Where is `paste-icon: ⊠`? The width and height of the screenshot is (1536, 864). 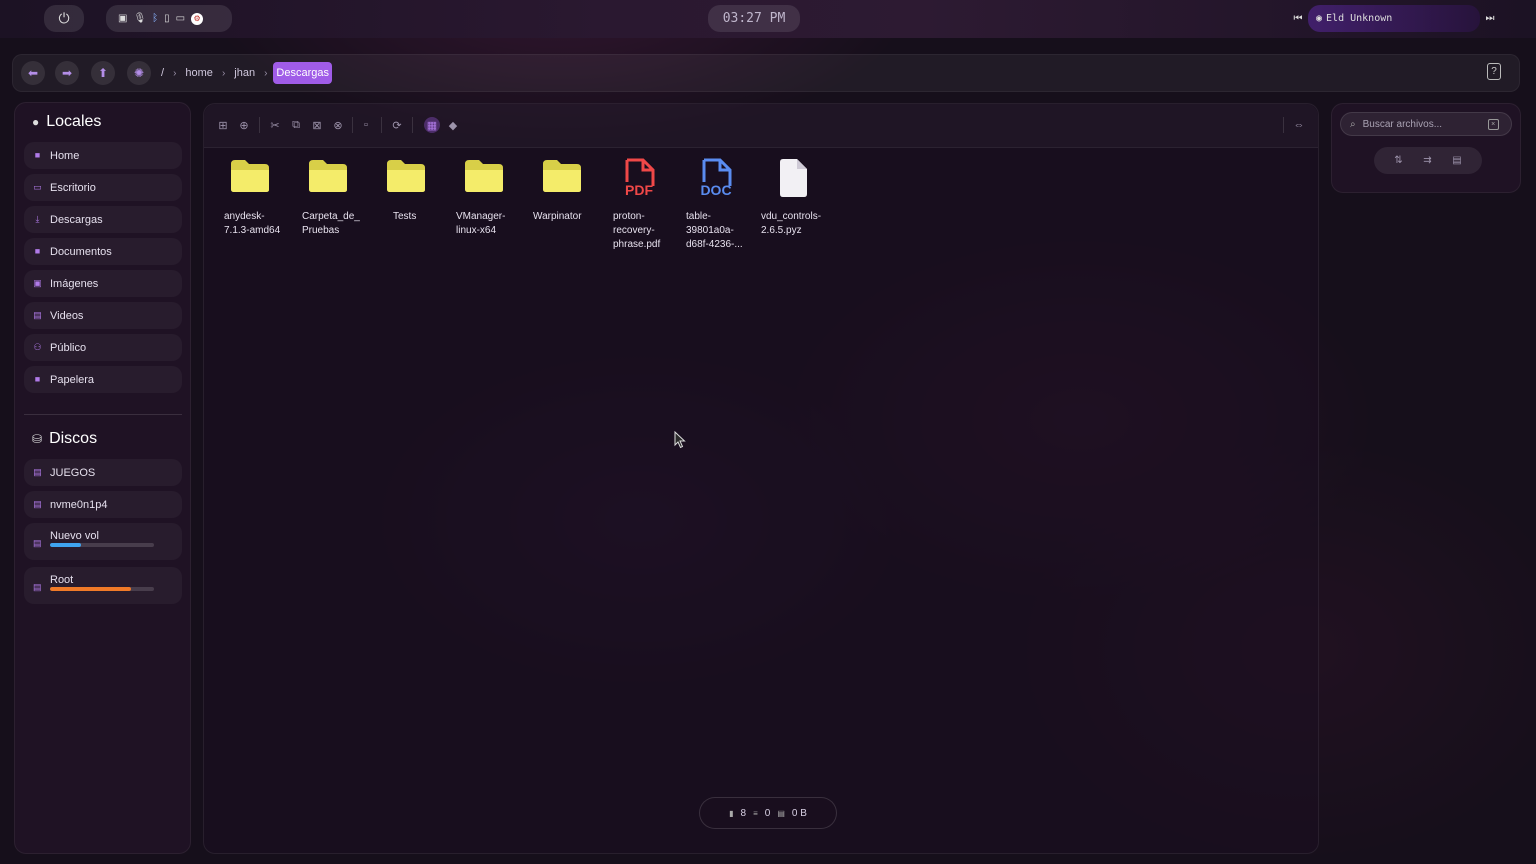
paste-icon: ⊠ is located at coordinates (317, 125).